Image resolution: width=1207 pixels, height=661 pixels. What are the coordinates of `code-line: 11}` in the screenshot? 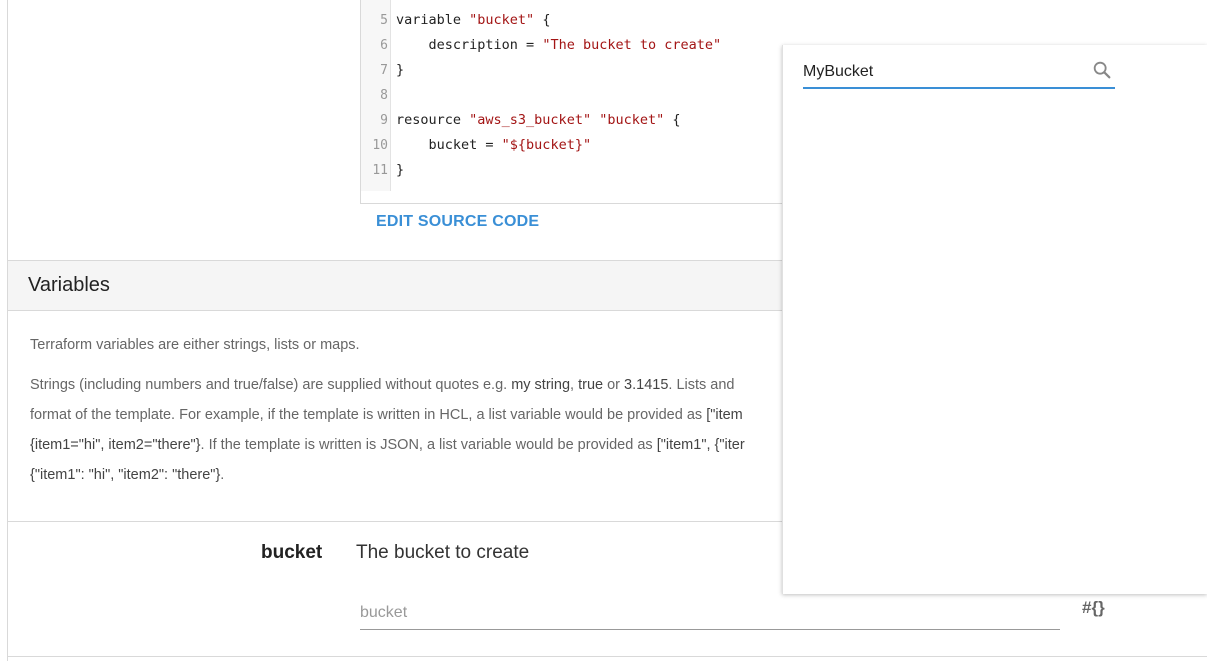 It's located at (382, 170).